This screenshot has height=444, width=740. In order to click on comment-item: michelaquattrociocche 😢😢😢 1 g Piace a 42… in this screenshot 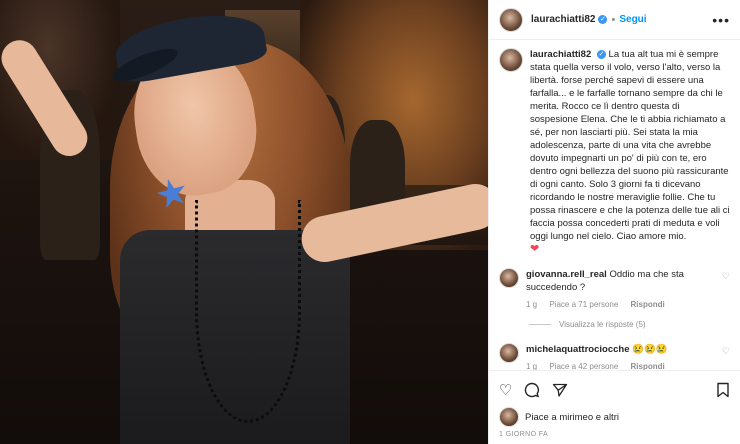, I will do `click(614, 356)`.